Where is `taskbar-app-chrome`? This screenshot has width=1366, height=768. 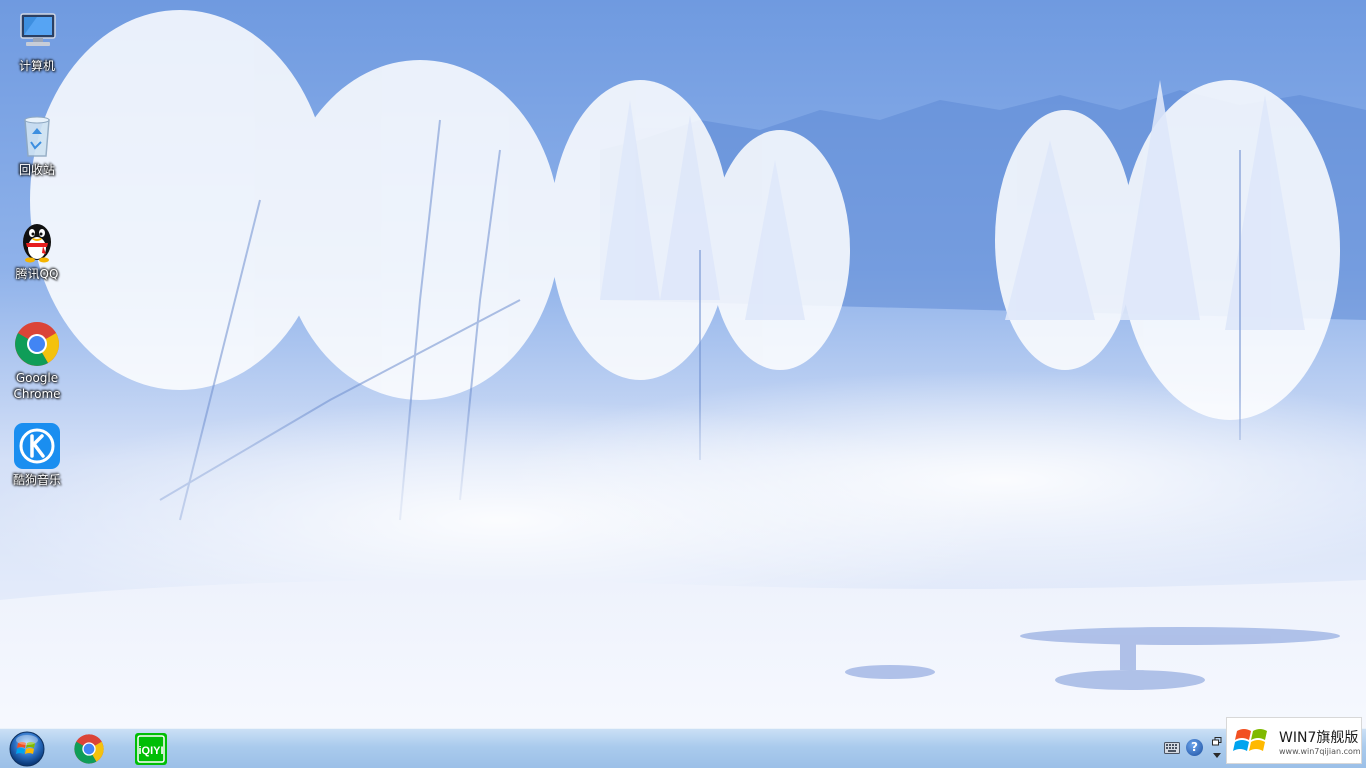 taskbar-app-chrome is located at coordinates (89, 748).